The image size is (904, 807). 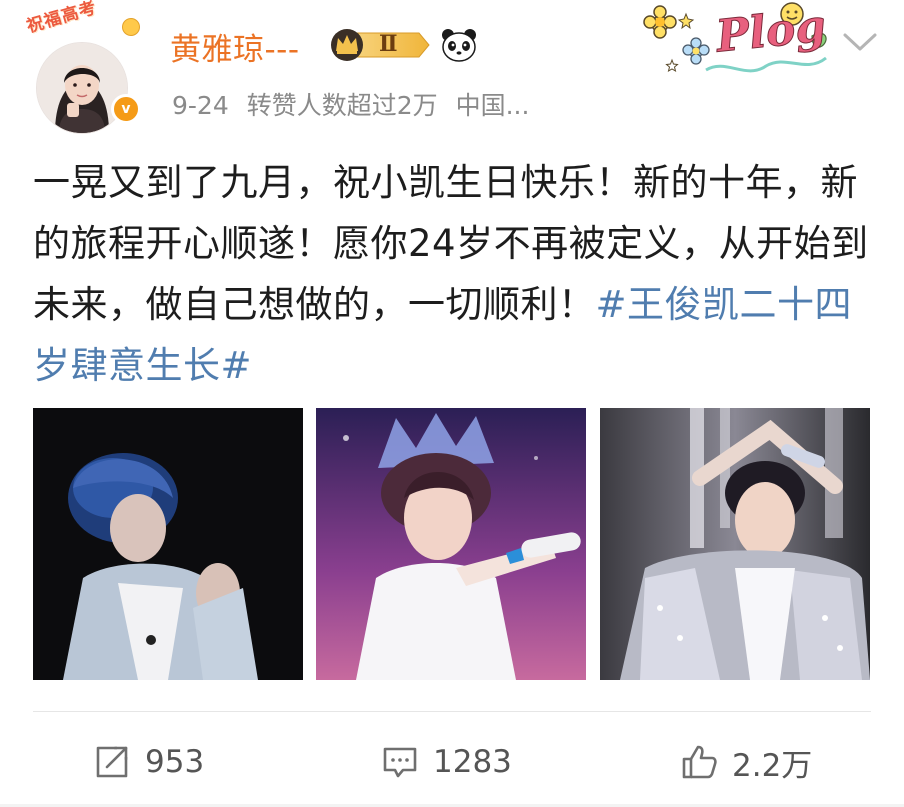 I want to click on divider, so click(x=452, y=711).